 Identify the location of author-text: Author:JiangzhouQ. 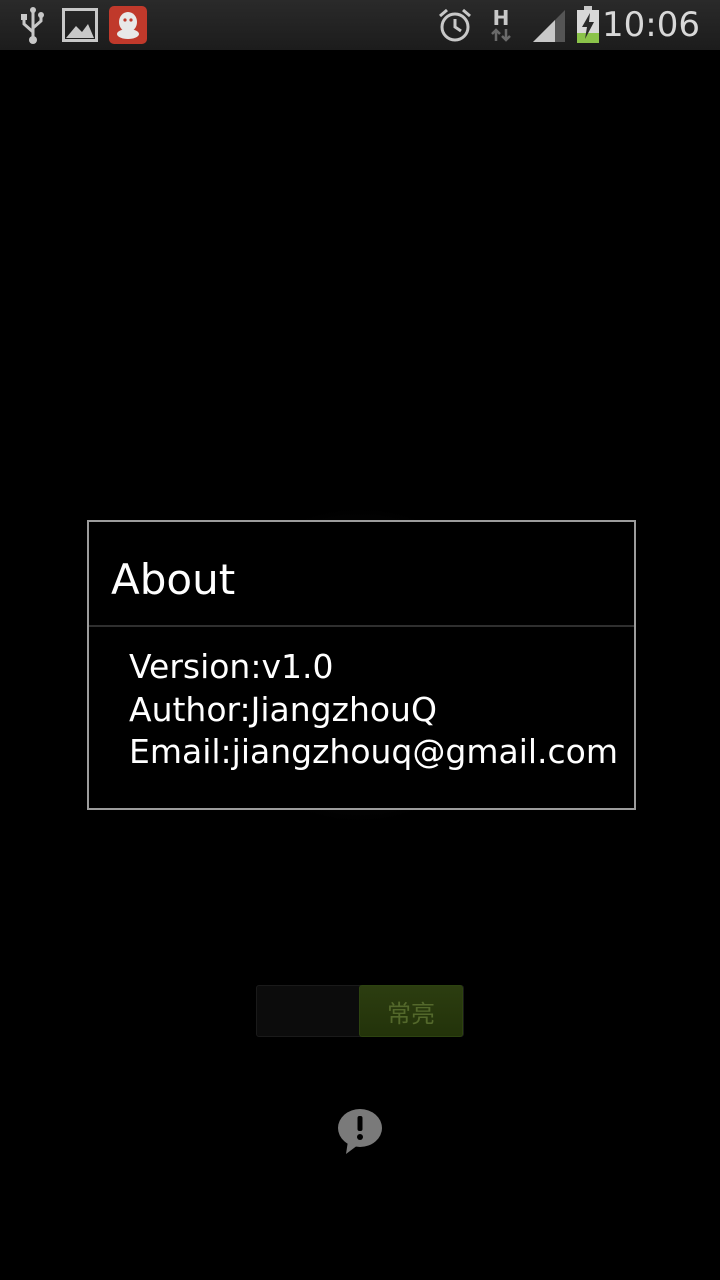
(283, 709).